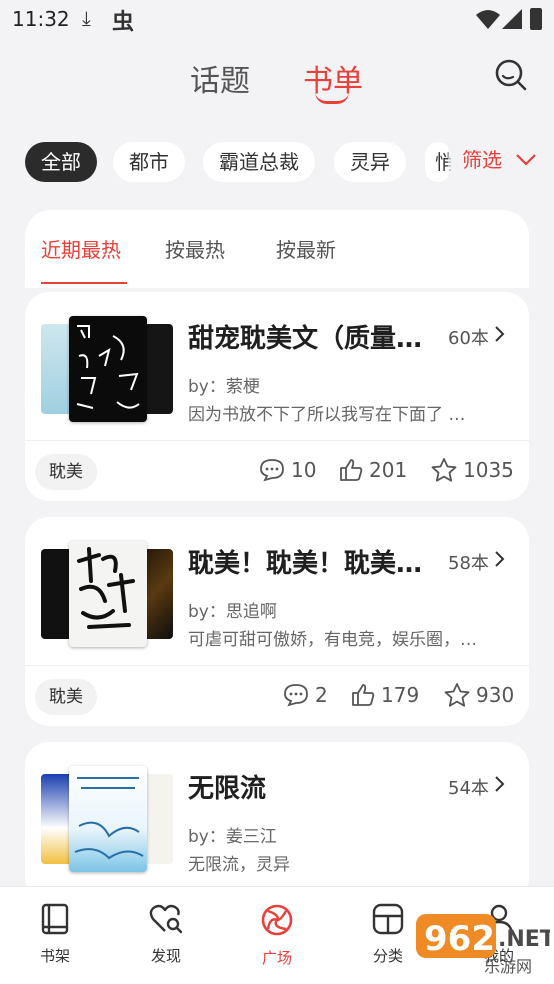 This screenshot has width=554, height=984. I want to click on app-notification-icon: 虫, so click(123, 22).